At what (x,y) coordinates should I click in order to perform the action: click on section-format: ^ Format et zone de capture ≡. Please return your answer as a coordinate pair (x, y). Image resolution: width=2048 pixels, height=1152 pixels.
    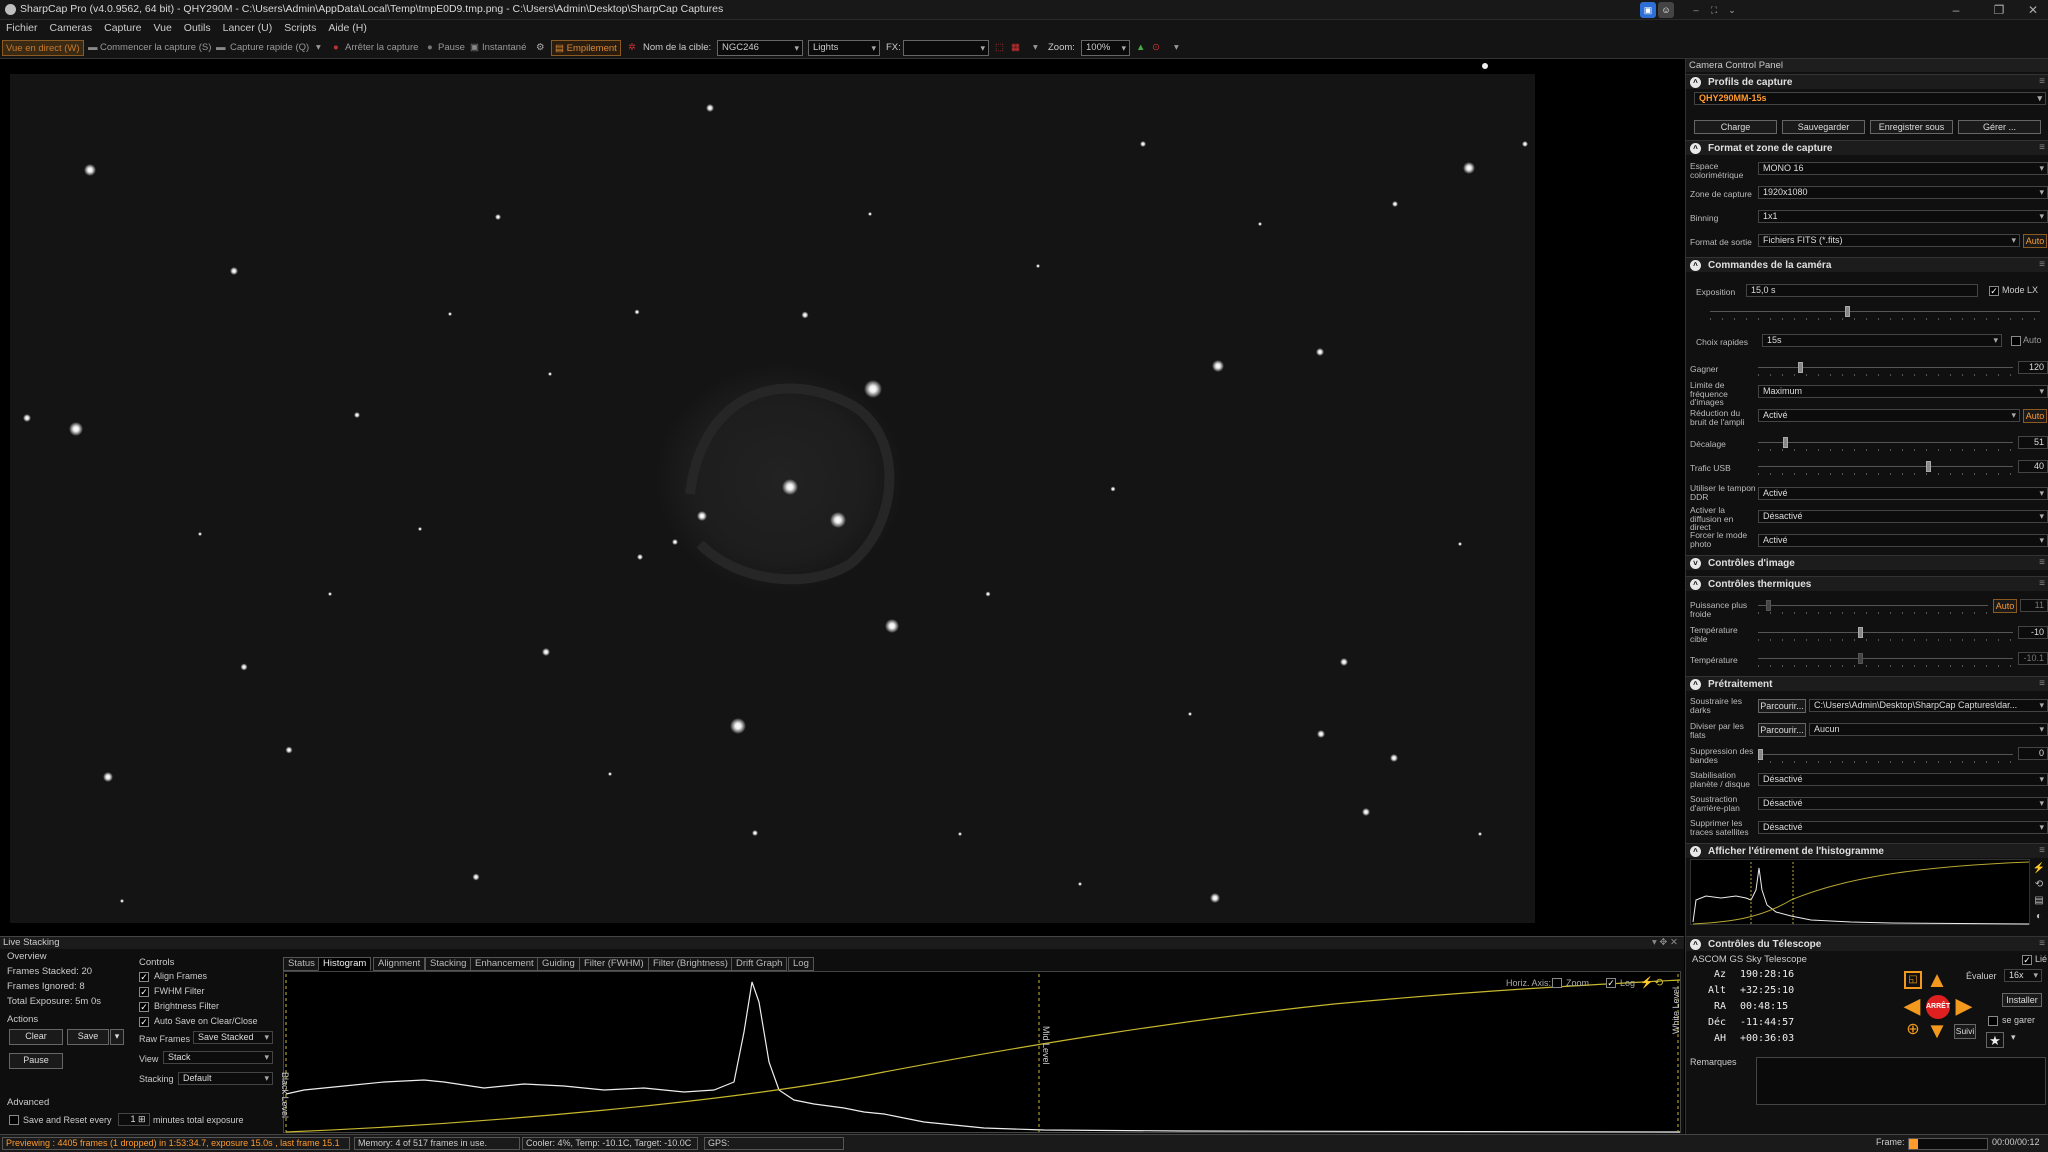
    Looking at the image, I should click on (1867, 147).